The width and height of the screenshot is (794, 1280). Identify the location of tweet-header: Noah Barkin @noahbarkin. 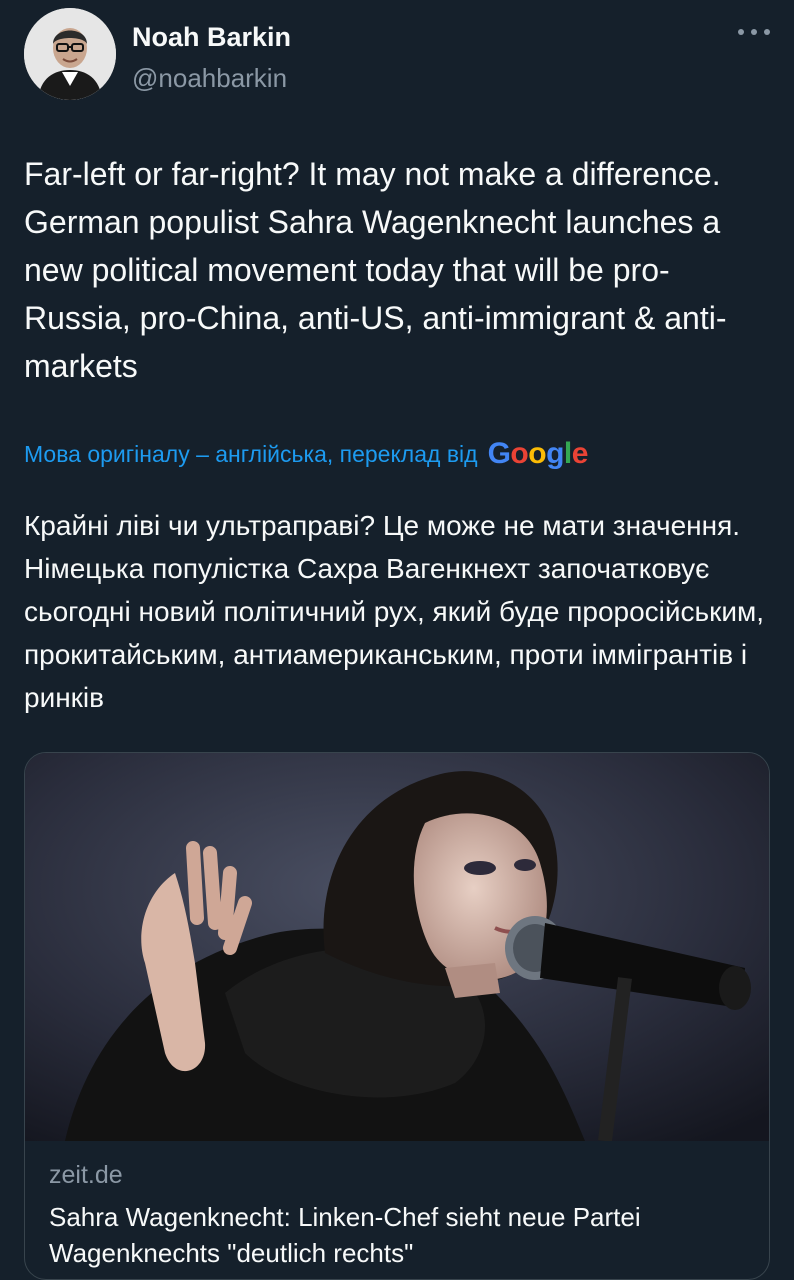
(397, 54).